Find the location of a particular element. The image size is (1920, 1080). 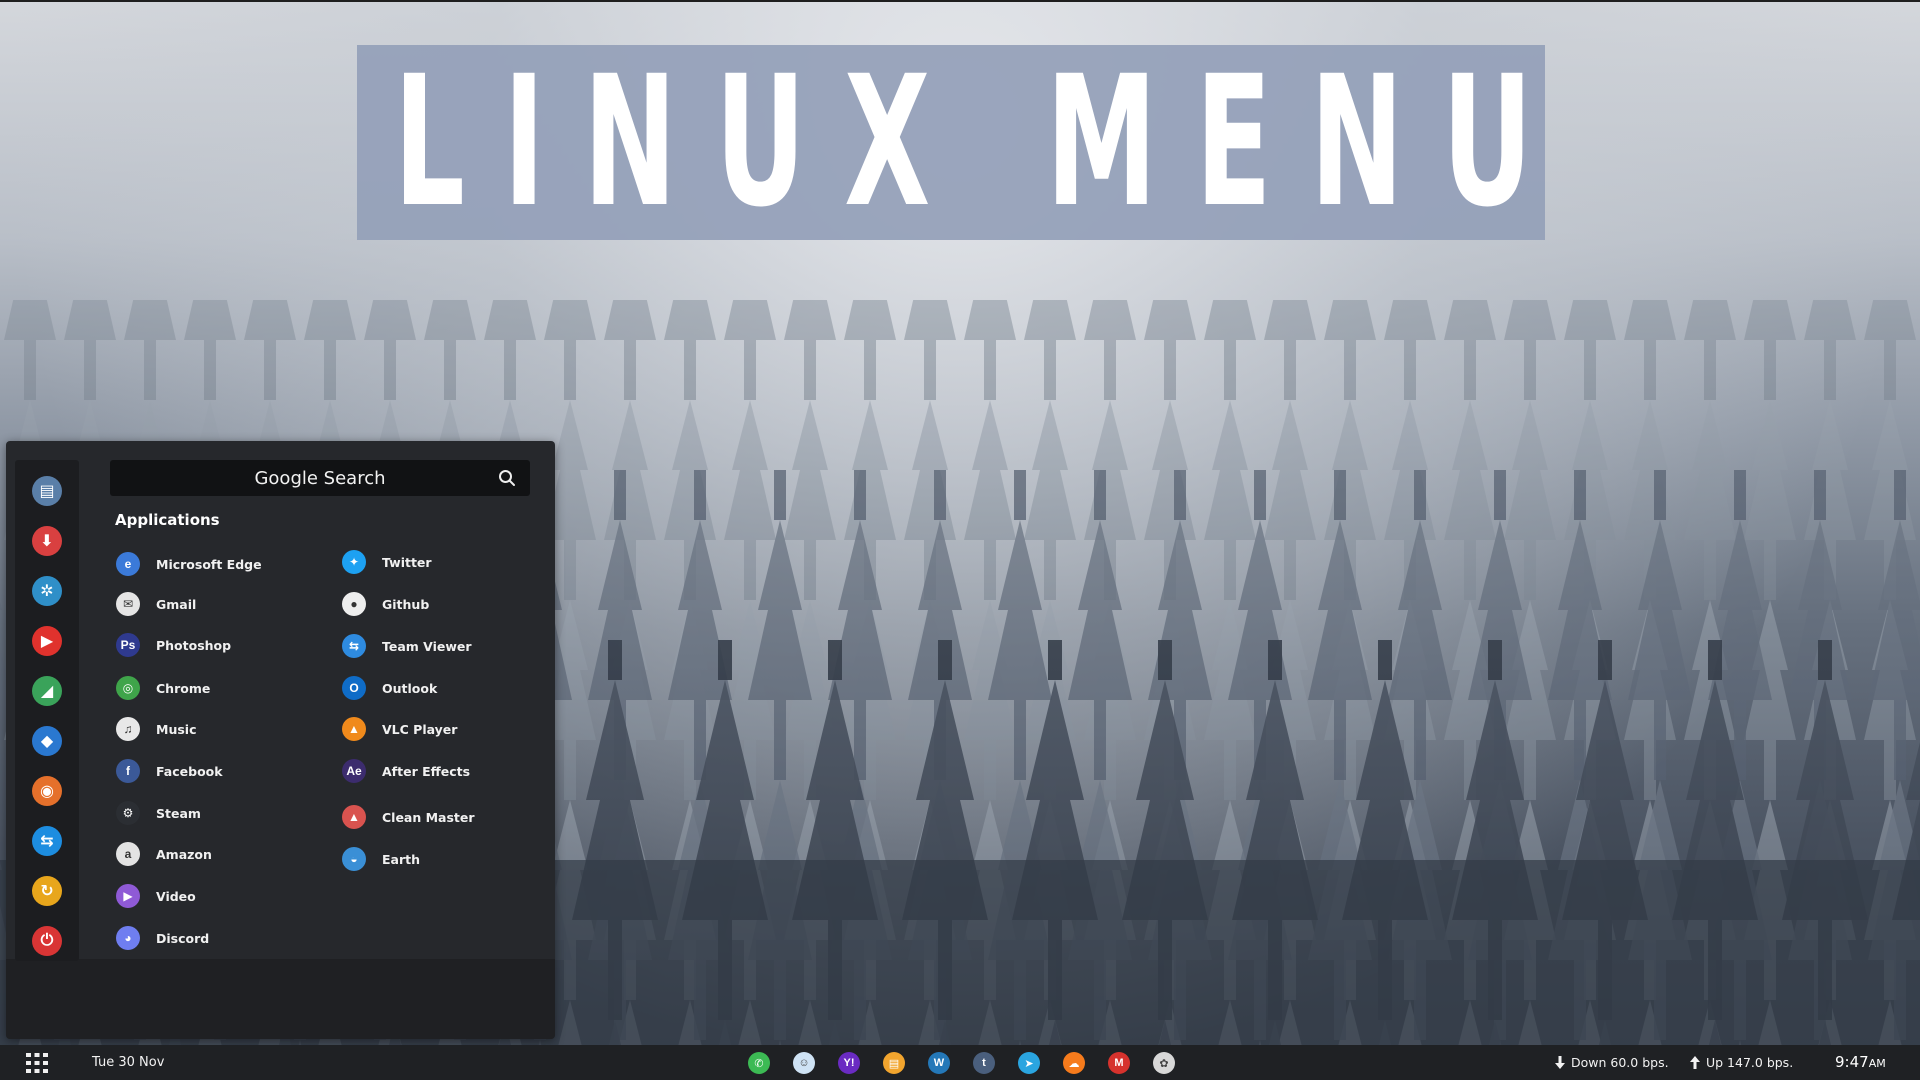

sidebar-youtube-icon: ▶ is located at coordinates (47, 641).